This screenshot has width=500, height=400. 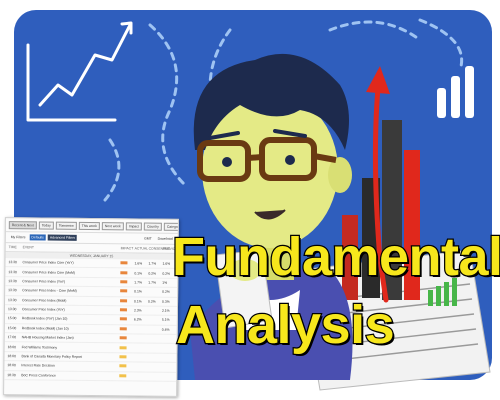 What do you see at coordinates (44, 319) in the screenshot?
I see `event-name: Redbook Index (YoY) (Jan 10)` at bounding box center [44, 319].